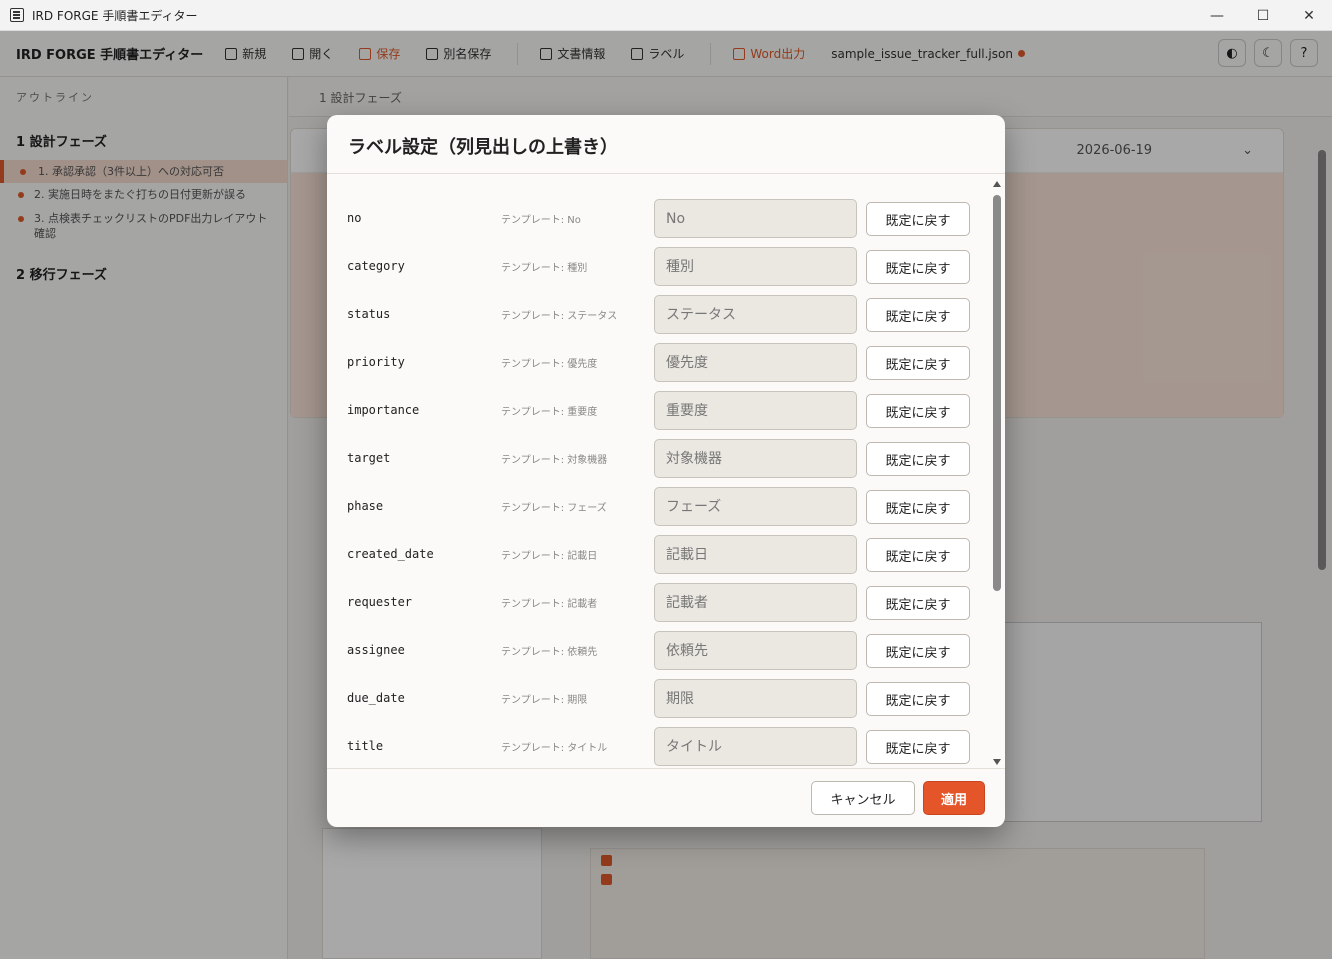 Image resolution: width=1332 pixels, height=959 pixels. What do you see at coordinates (354, 218) in the screenshot?
I see `label-key: no` at bounding box center [354, 218].